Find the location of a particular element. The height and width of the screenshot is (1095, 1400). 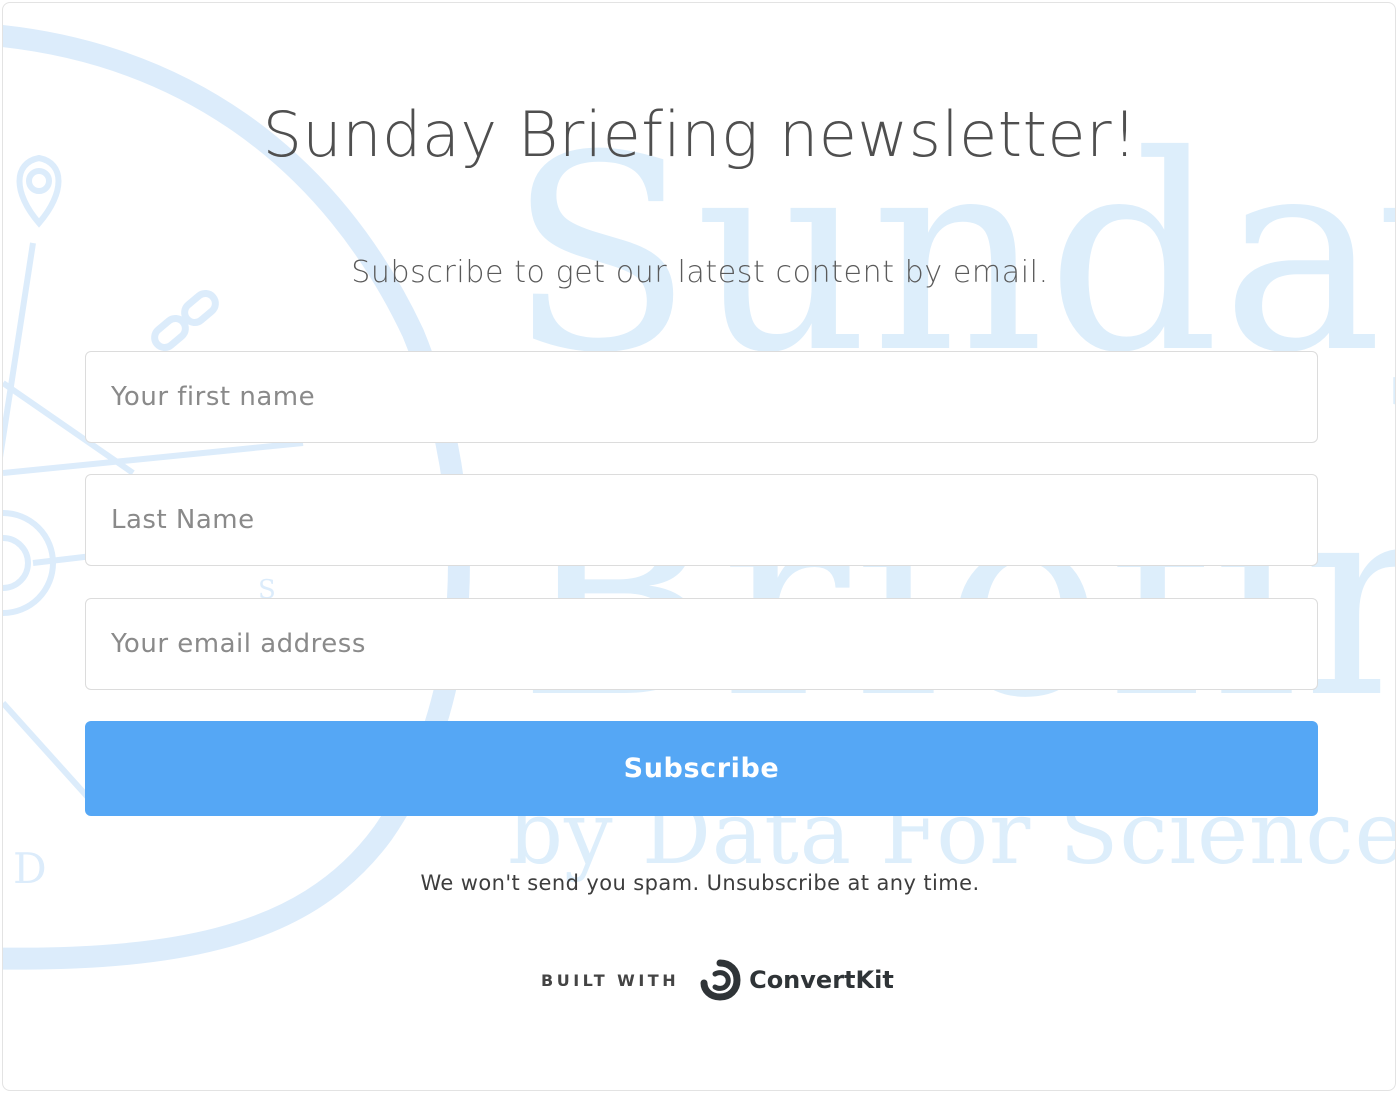

convertkit-logo-icon is located at coordinates (720, 980).